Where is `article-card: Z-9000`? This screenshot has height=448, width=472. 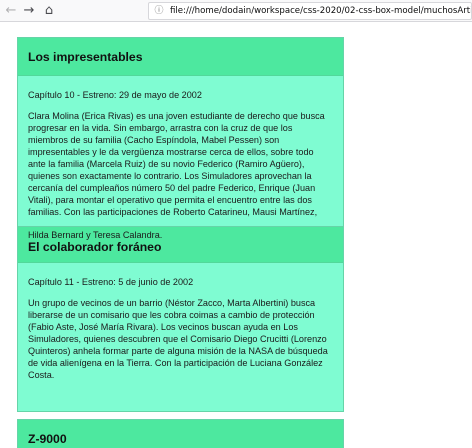 article-card: Z-9000 is located at coordinates (180, 433).